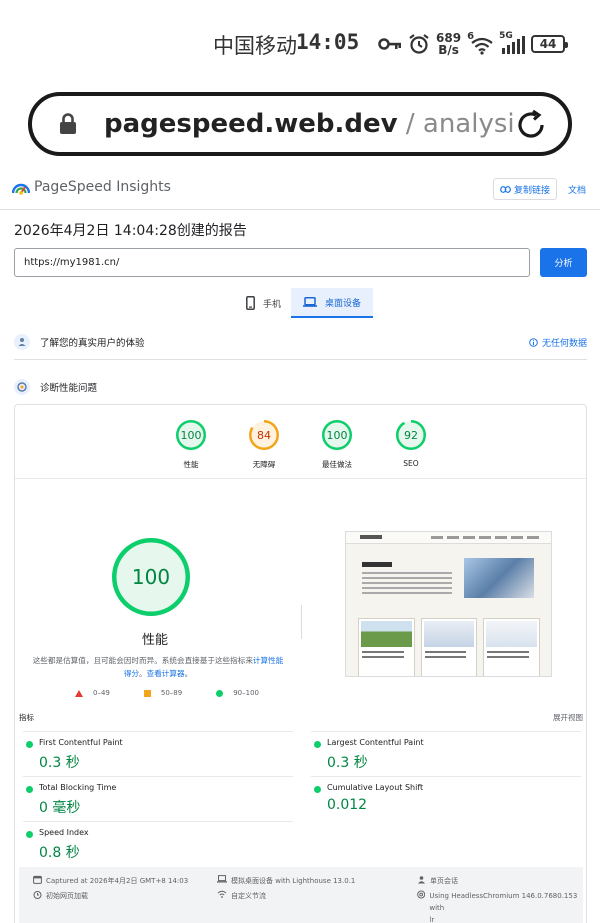 This screenshot has width=600, height=923. What do you see at coordinates (264, 444) in the screenshot?
I see `gauge-accessibility: 84 无障碍` at bounding box center [264, 444].